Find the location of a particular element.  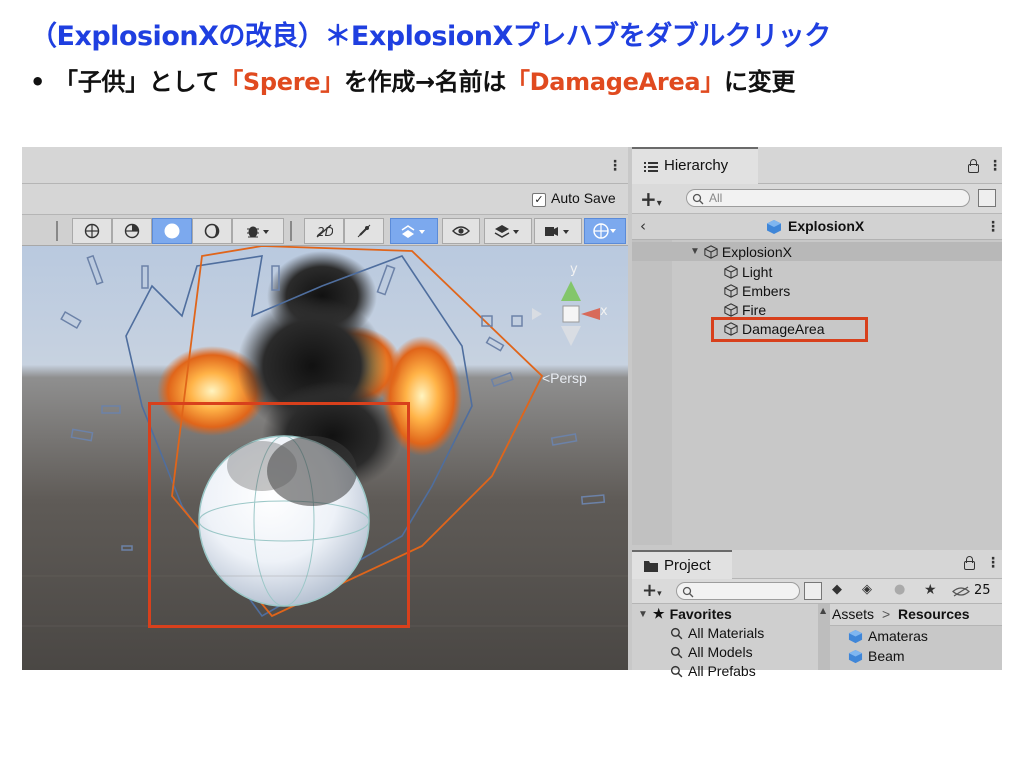

tree-item-light: Light is located at coordinates (748, 271).